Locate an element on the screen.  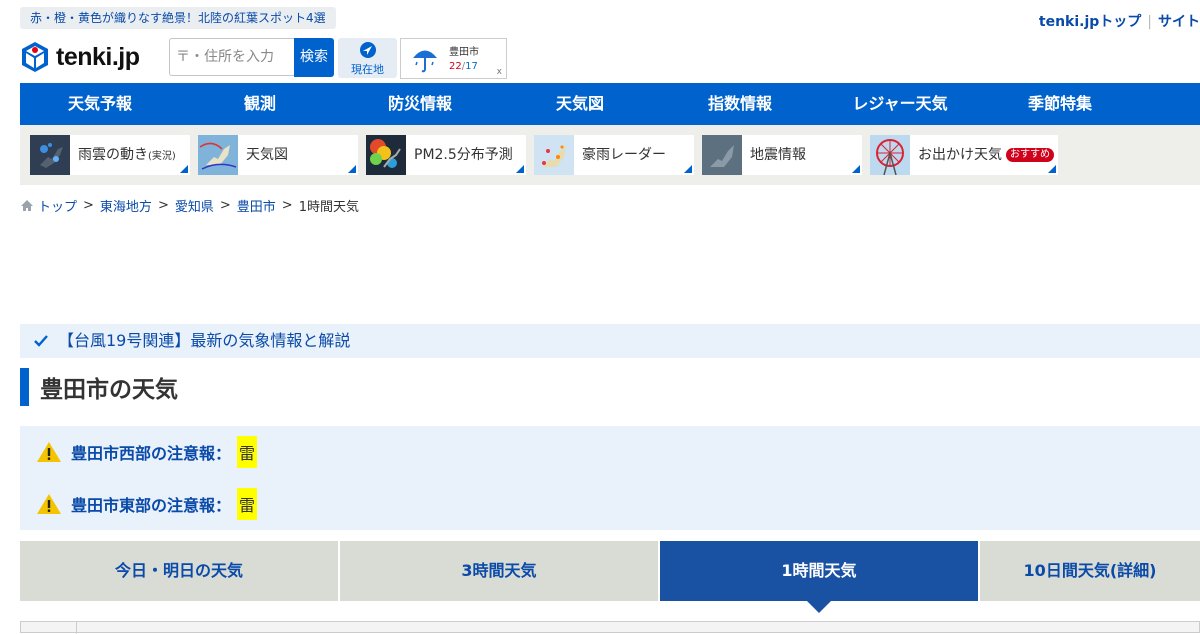
typhoon-info-link: 【台風19号関連】最新の気象情報と解説 is located at coordinates (610, 341).